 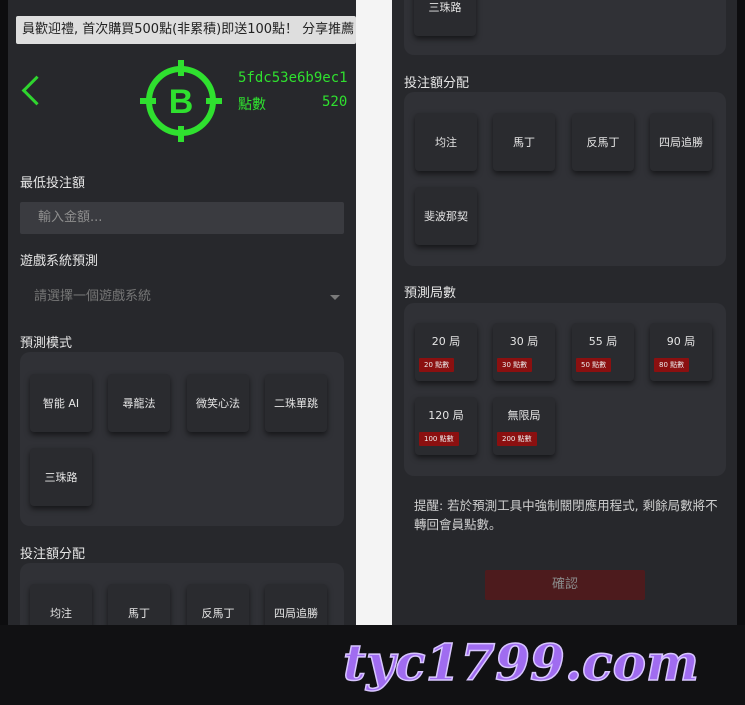 What do you see at coordinates (296, 403) in the screenshot?
I see `mode-button-two-bead: 二珠單跳` at bounding box center [296, 403].